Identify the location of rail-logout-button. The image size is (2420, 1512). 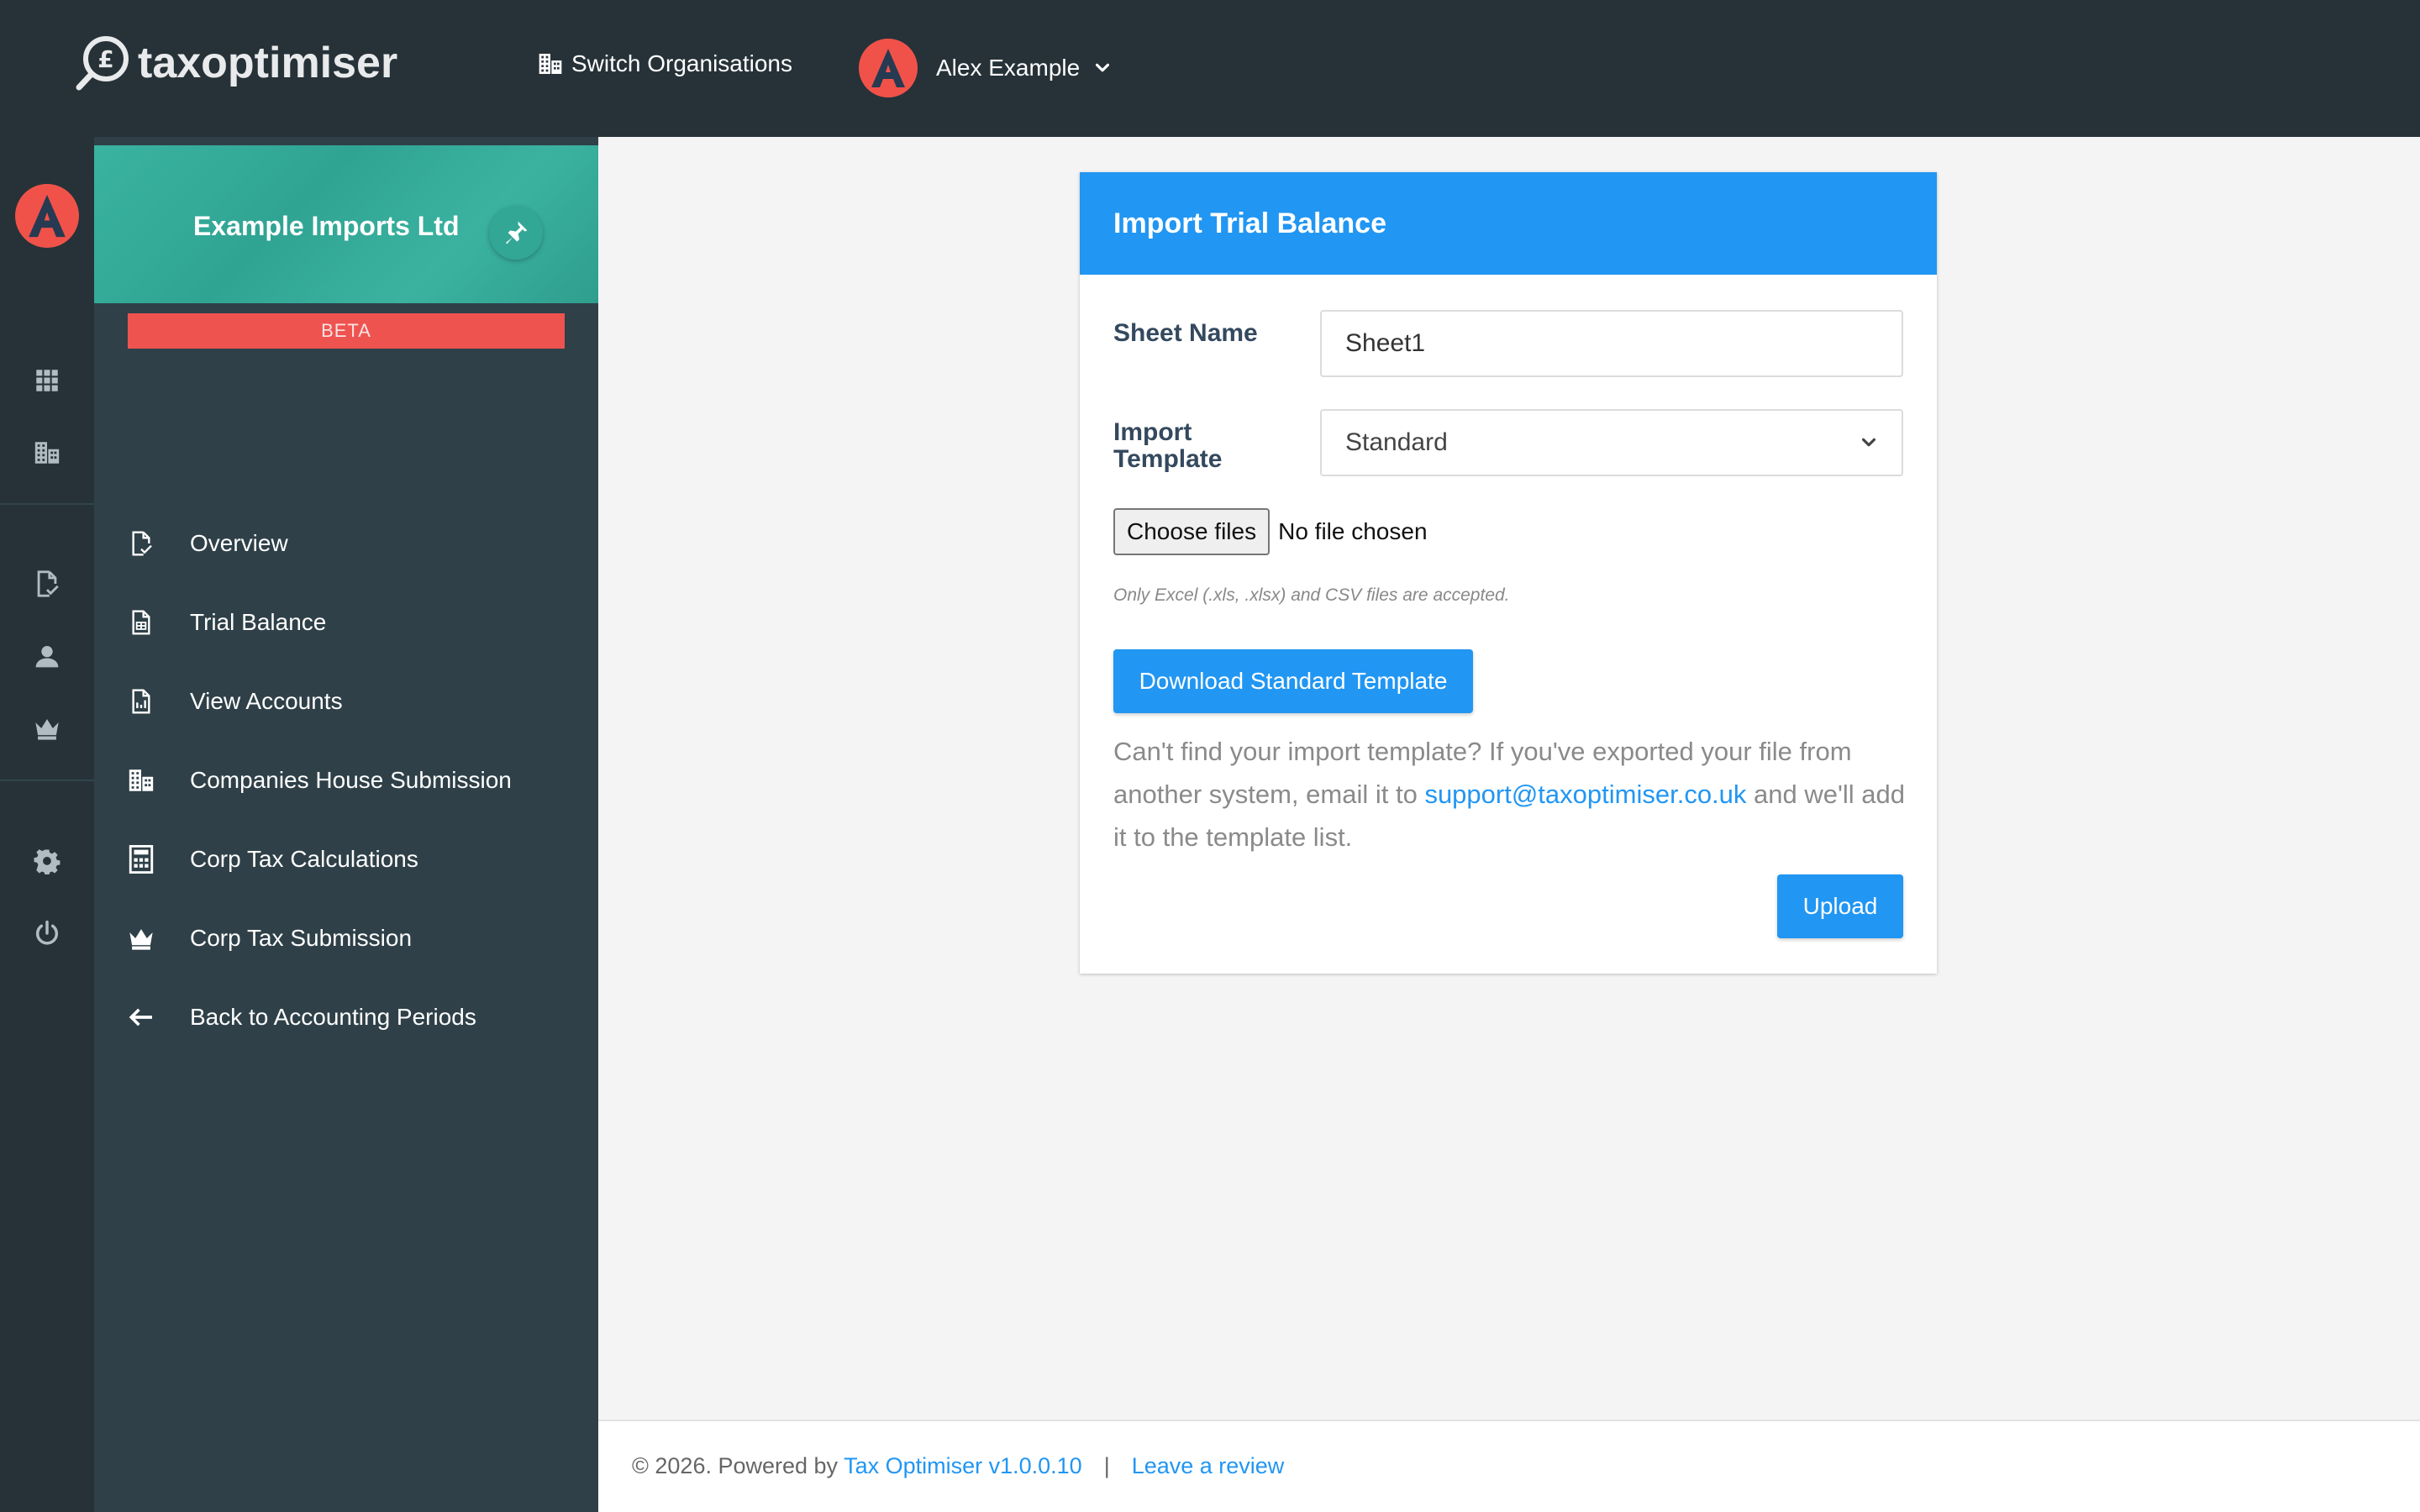
(47, 933).